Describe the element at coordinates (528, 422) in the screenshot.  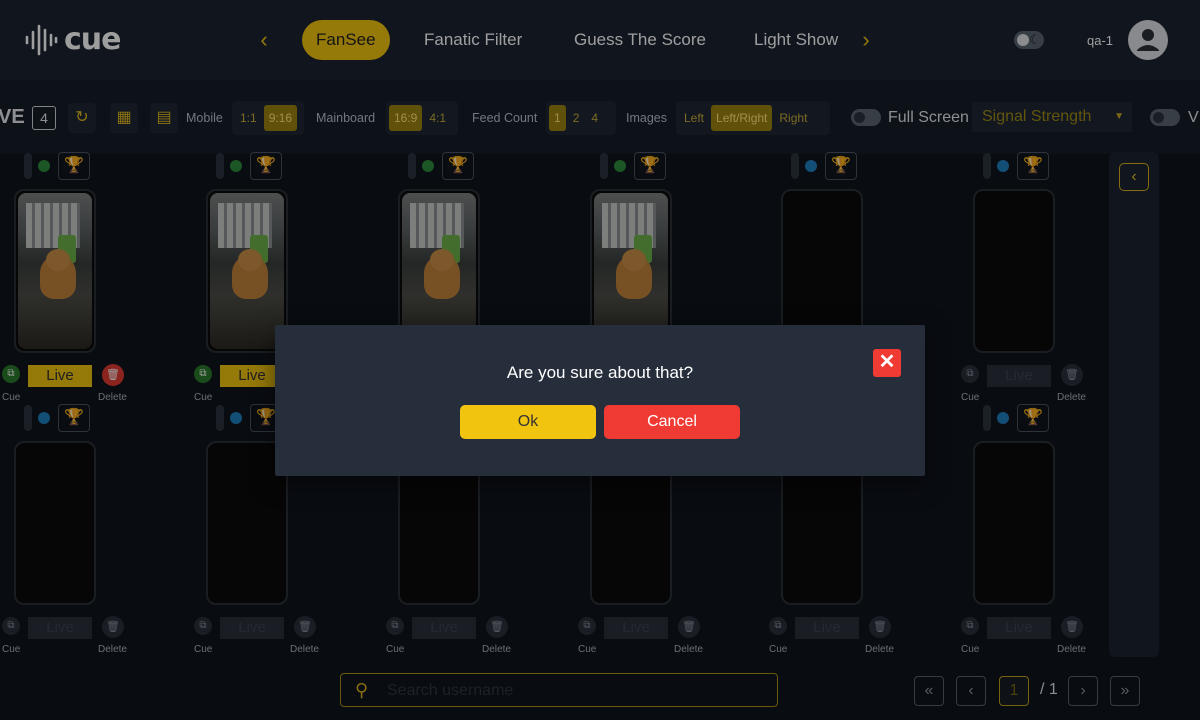
I see `ok-button: Ok` at that location.